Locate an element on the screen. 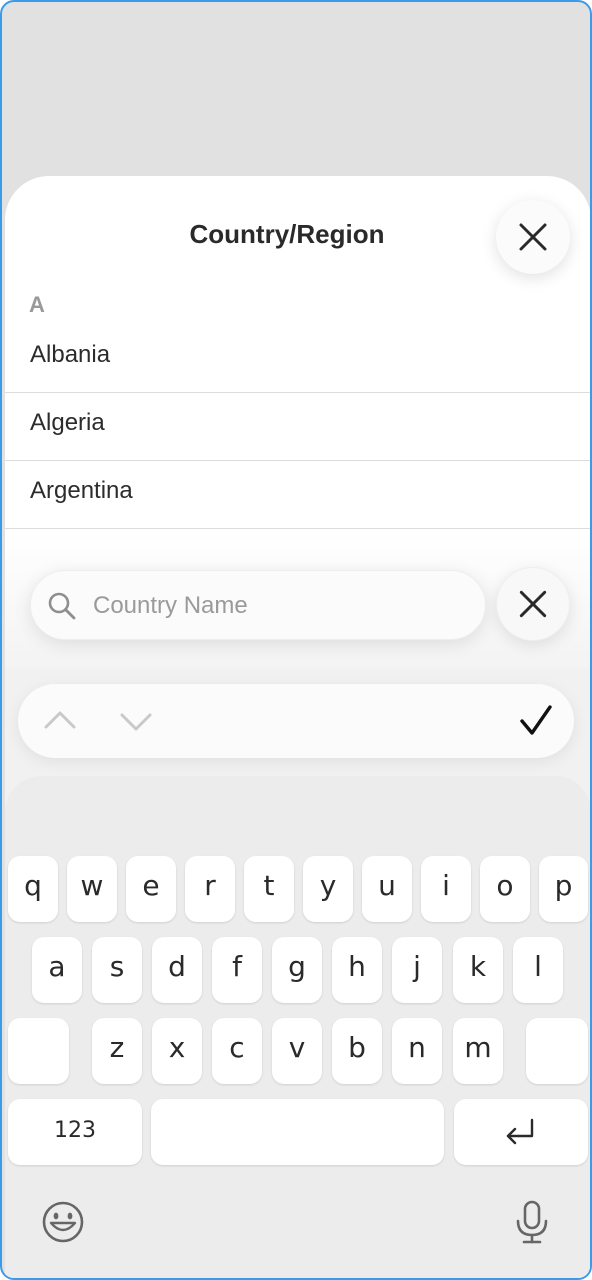 The image size is (592, 1280). emoji-icon is located at coordinates (63, 1222).